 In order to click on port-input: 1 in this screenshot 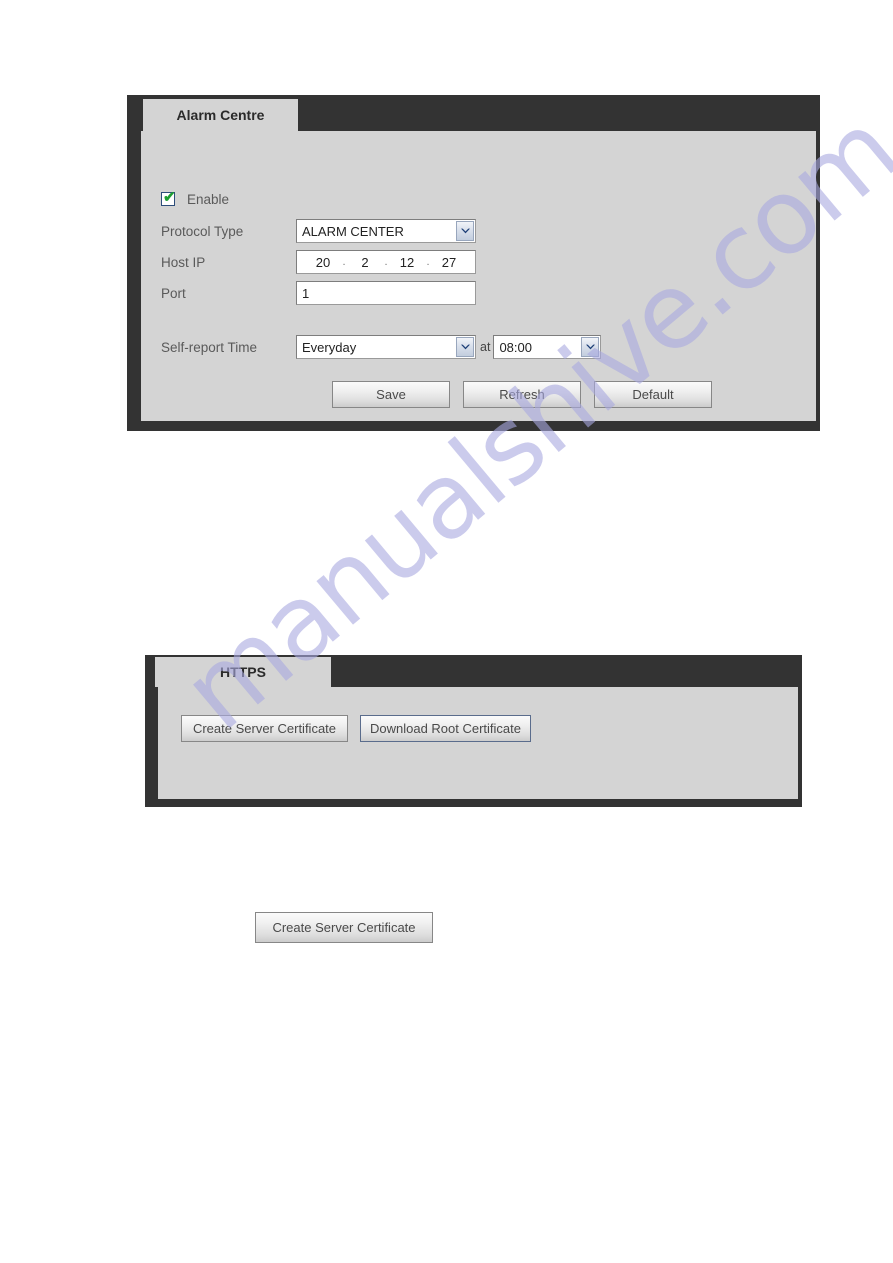, I will do `click(386, 293)`.